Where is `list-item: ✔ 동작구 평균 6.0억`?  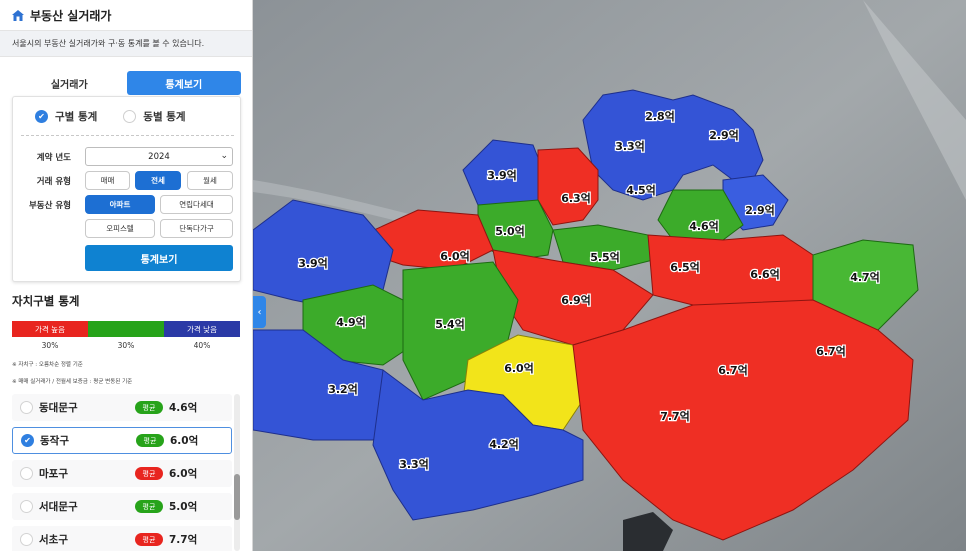
list-item: ✔ 동작구 평균 6.0억 is located at coordinates (122, 440).